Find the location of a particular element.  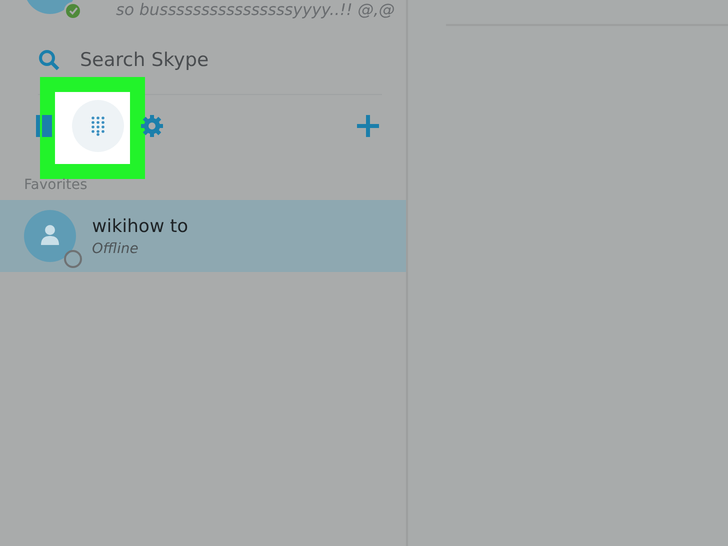

mood-message: so bussssssssssssssssyyyy..!! @,@ is located at coordinates (255, 9).